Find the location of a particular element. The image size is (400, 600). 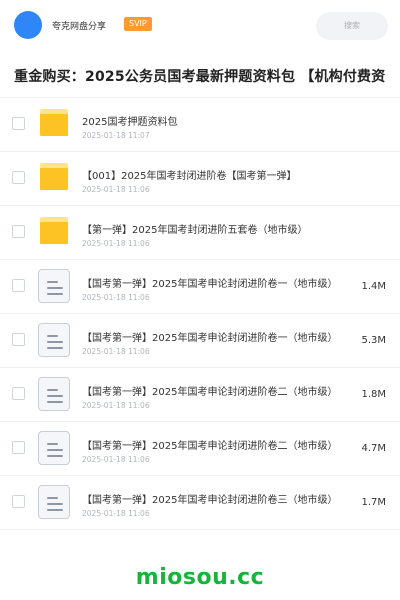

file-name: 【第一弹】2025年国考封闭进阶五套卷（地市级） is located at coordinates (232, 228).